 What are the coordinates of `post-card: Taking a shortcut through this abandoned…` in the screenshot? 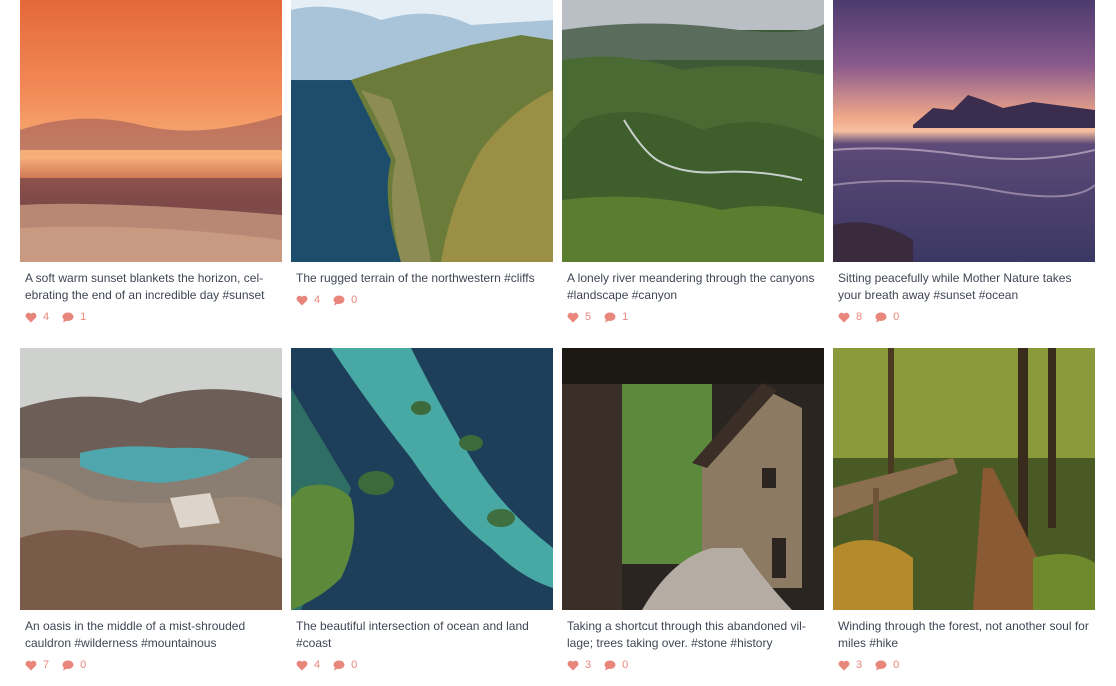 It's located at (693, 510).